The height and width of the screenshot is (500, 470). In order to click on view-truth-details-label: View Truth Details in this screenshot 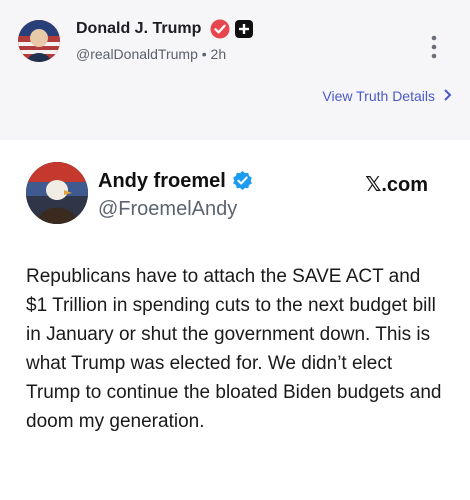, I will do `click(378, 96)`.